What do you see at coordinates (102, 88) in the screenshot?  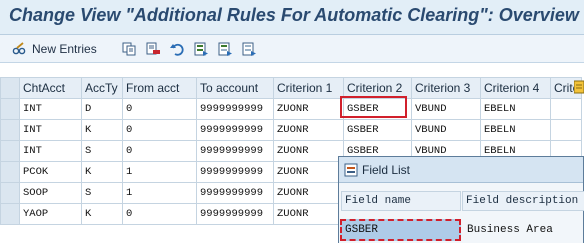 I see `column-header: AccTy` at bounding box center [102, 88].